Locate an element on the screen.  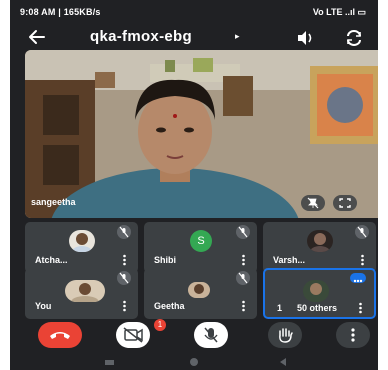
end-call-button is located at coordinates (60, 335).